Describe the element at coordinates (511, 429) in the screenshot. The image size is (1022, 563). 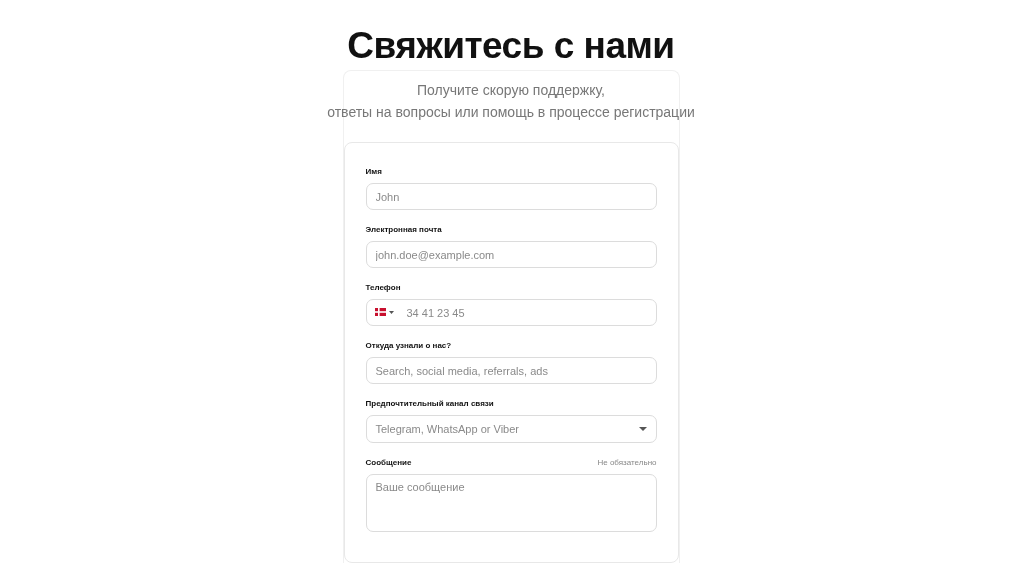
I see `select-field: Telegram, WhatsApp or Viber` at that location.